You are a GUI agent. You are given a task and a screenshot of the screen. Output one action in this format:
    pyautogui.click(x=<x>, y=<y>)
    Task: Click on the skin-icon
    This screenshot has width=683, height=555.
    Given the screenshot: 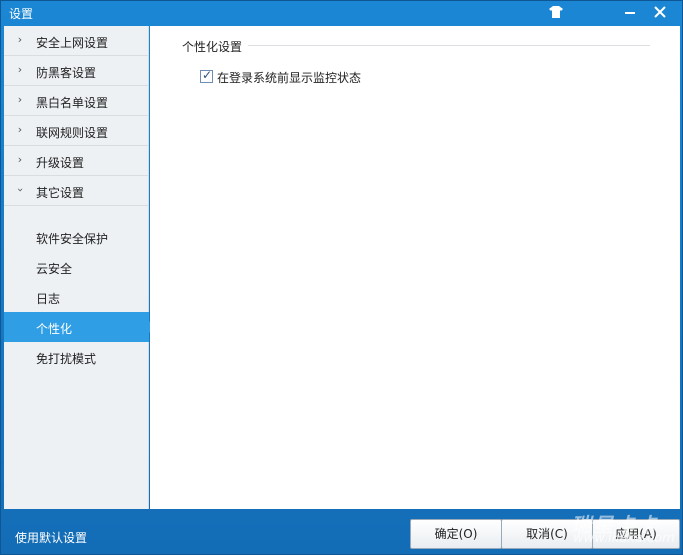 What is the action you would take?
    pyautogui.click(x=556, y=12)
    